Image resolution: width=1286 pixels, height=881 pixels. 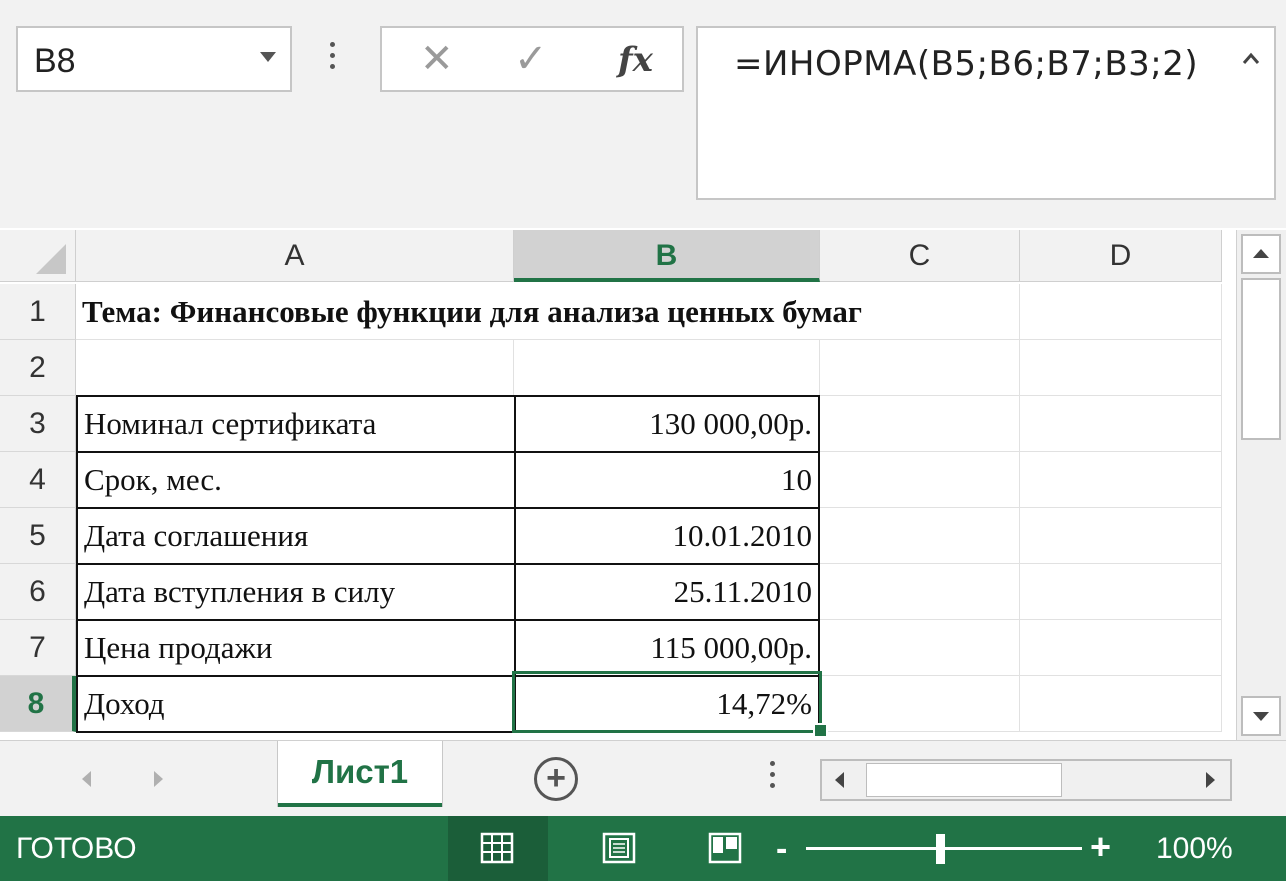 What do you see at coordinates (964, 780) in the screenshot?
I see `horizontal-scroll-thumb` at bounding box center [964, 780].